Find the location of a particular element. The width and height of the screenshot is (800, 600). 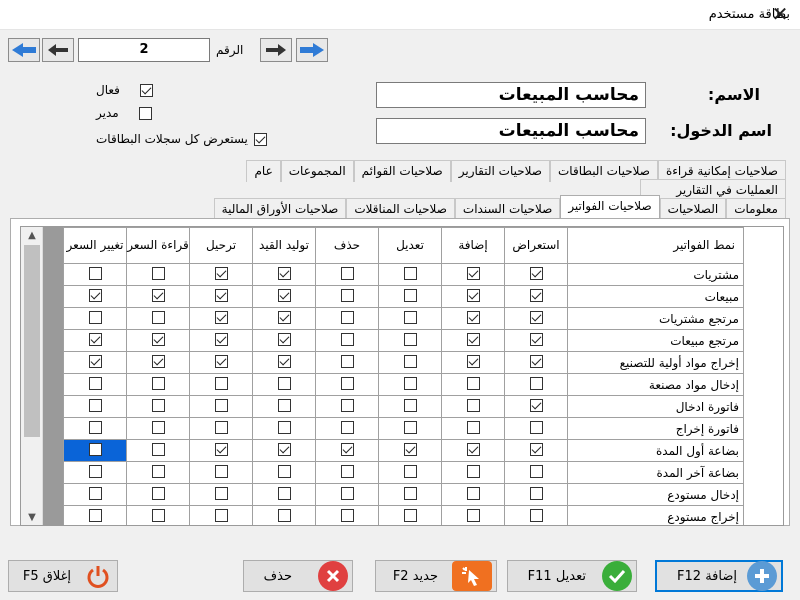

column-header: استعراض is located at coordinates (536, 245).